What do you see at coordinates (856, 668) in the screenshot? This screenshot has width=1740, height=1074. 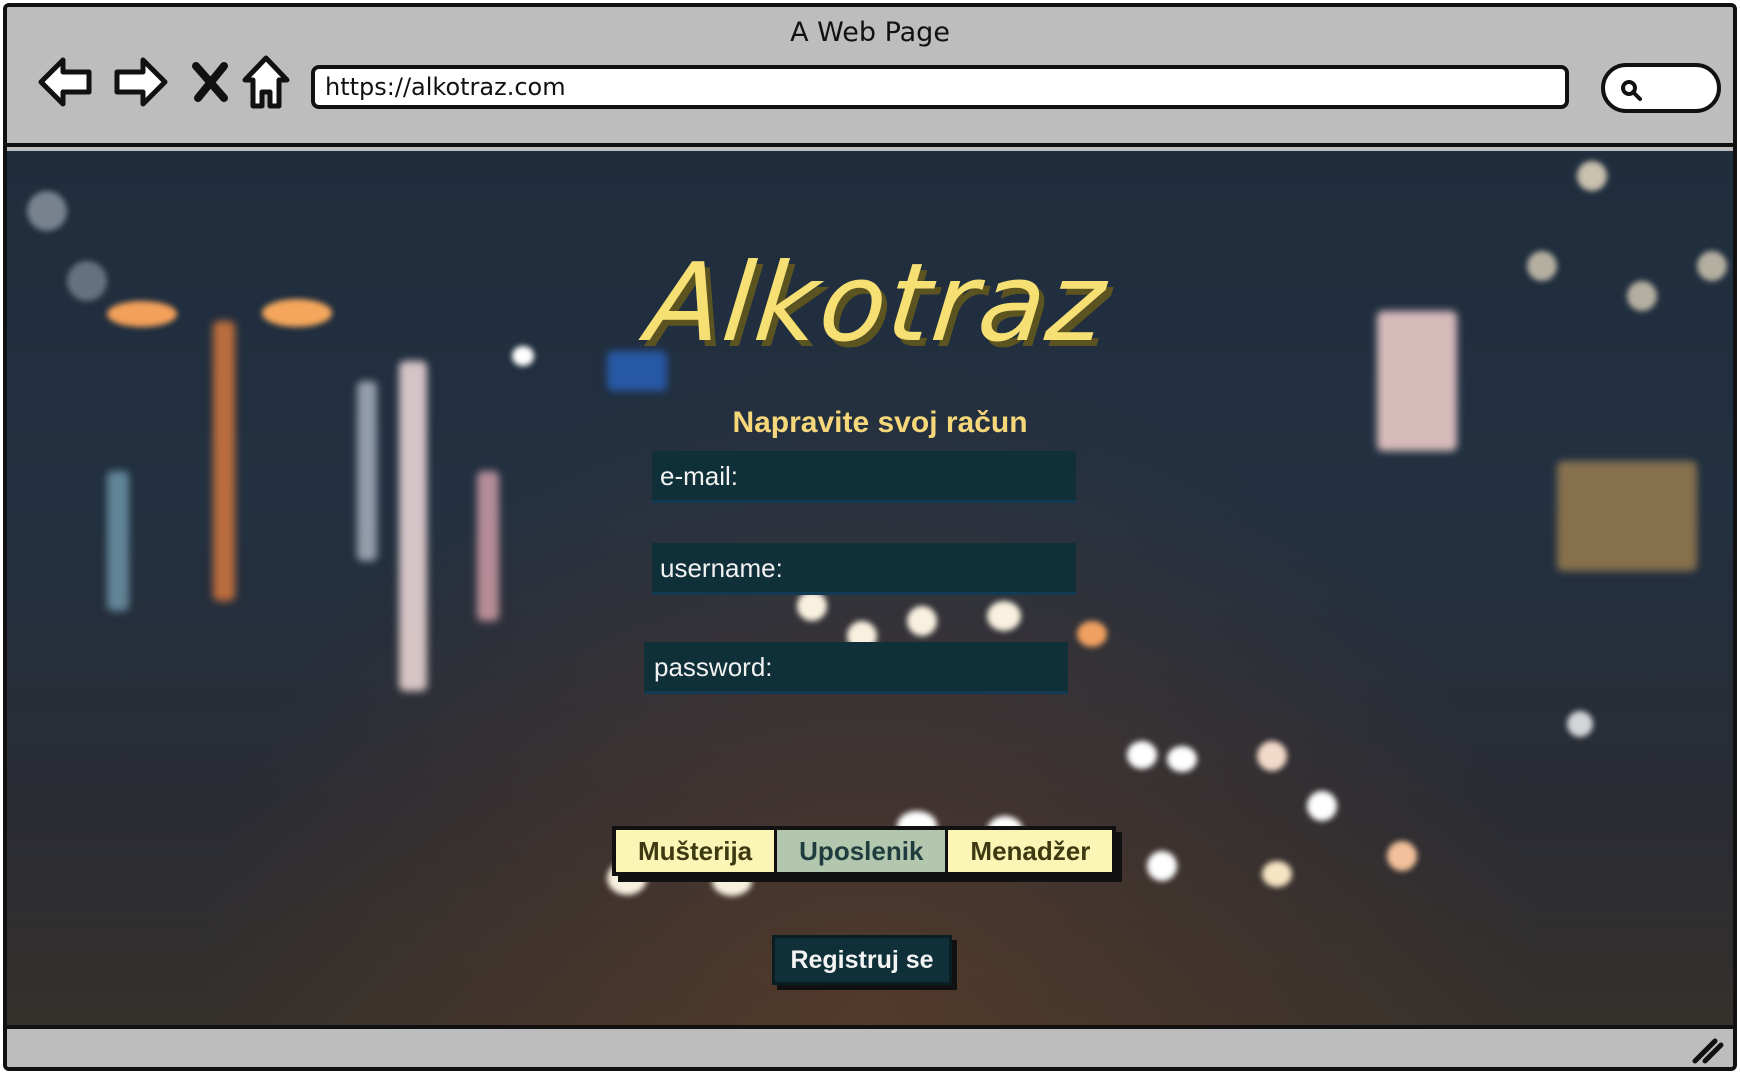 I see `password-field: password:` at bounding box center [856, 668].